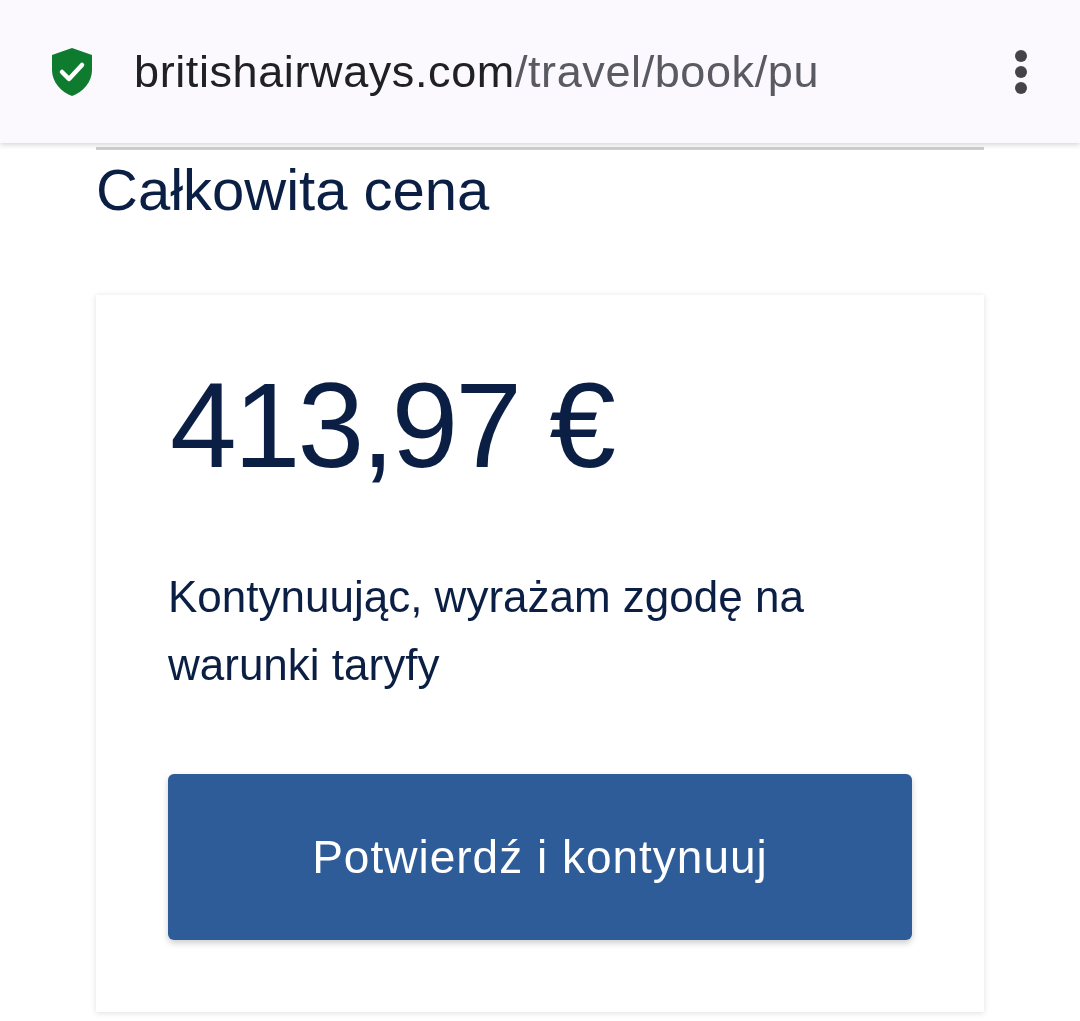  I want to click on consent-text: Kontynuując, wyrażam zgodę na warunki taryfy, so click(486, 631).